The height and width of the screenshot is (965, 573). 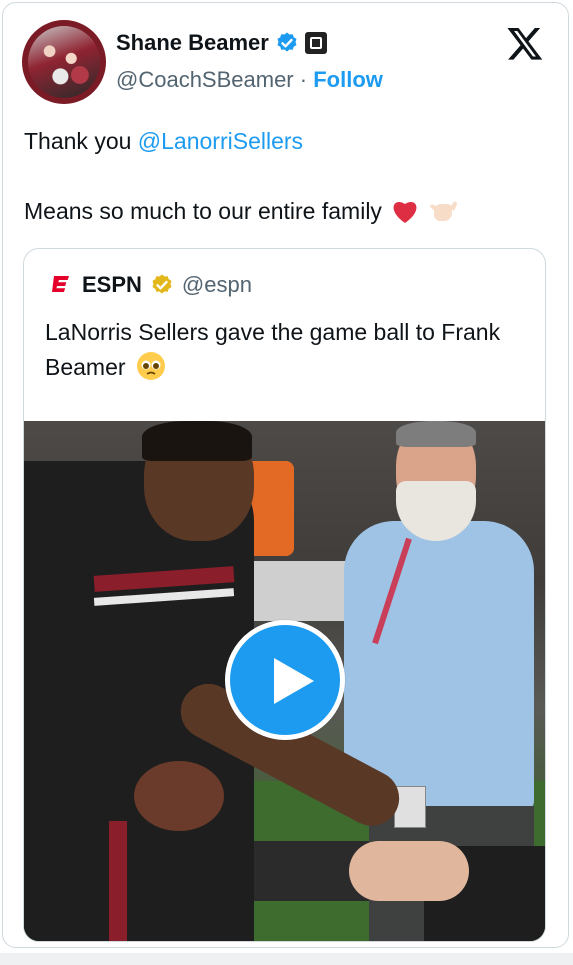 I want to click on pleading-face-emoji, so click(x=150, y=366).